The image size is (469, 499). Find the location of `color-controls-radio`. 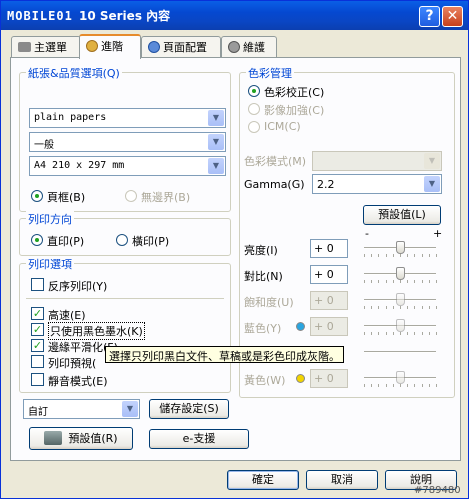

color-controls-radio is located at coordinates (254, 91).